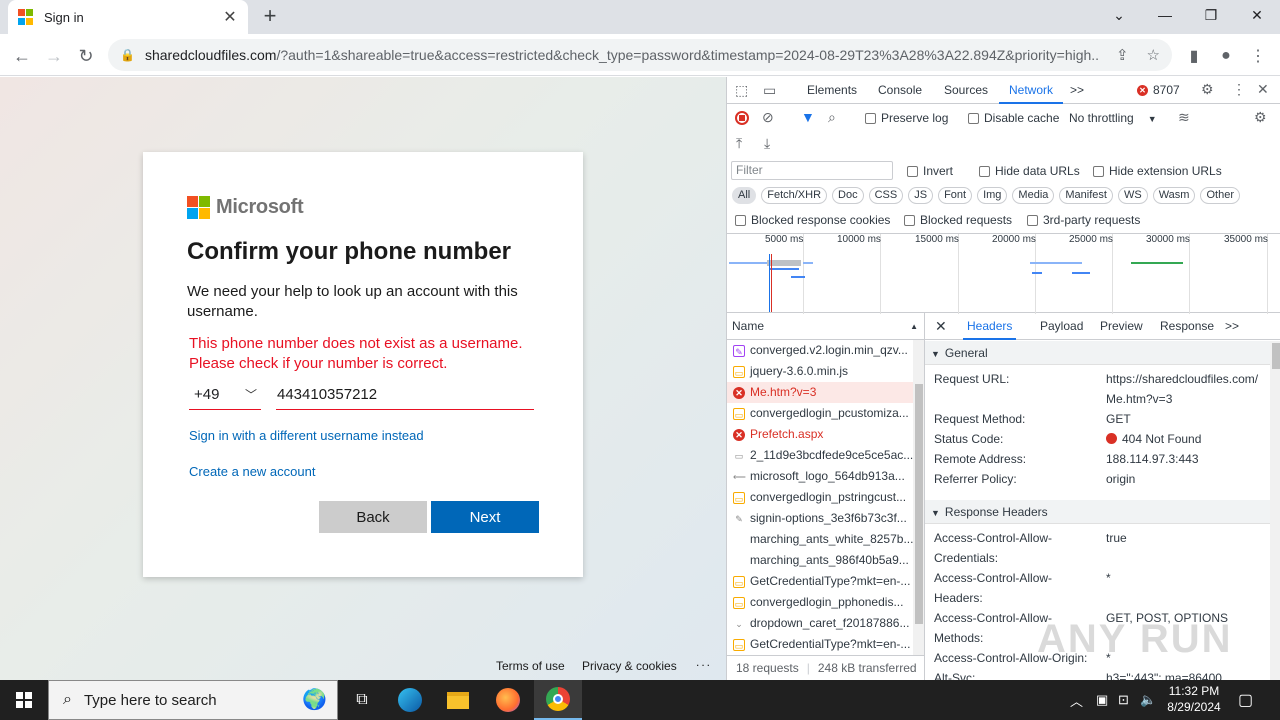 The height and width of the screenshot is (720, 1280). What do you see at coordinates (128, 17) in the screenshot?
I see `browser-tab: Sign in ✕` at bounding box center [128, 17].